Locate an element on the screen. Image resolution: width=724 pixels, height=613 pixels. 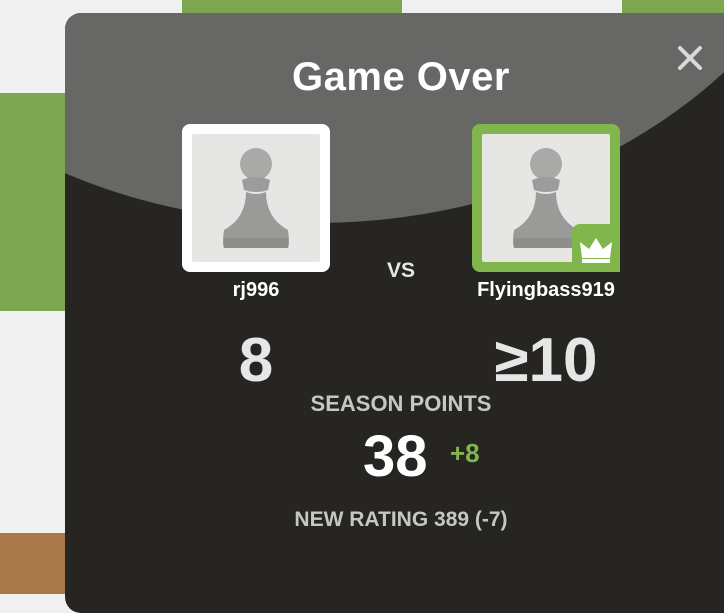
avatar-background is located at coordinates (256, 198).